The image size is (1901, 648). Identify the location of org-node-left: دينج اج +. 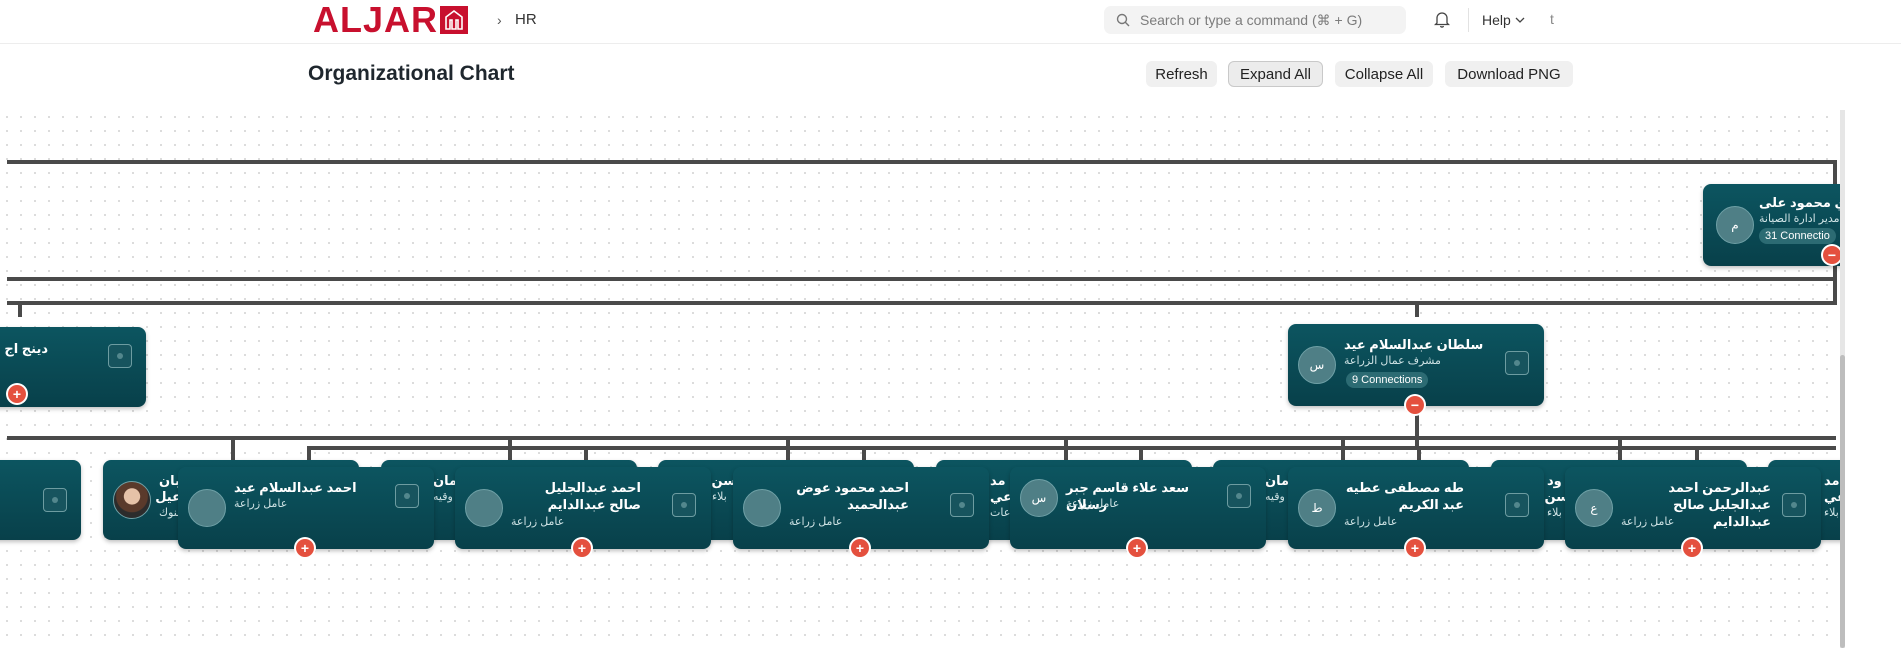
(73, 367).